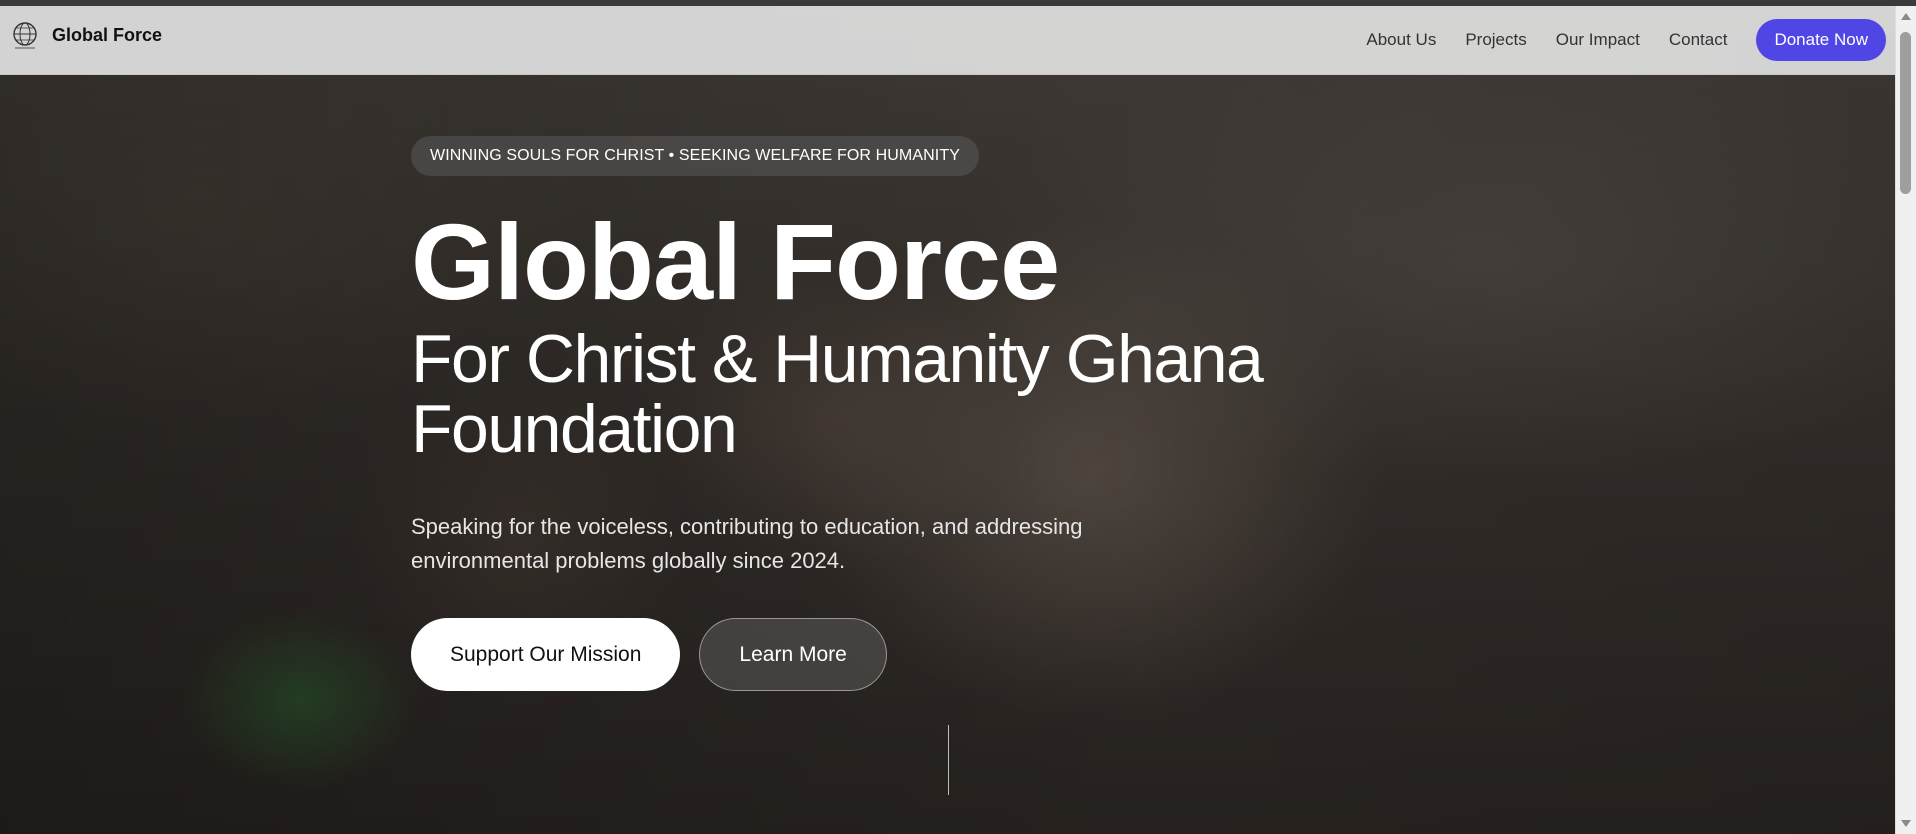 The image size is (1916, 834). I want to click on hero-subtitle: For Christ & Humanity Ghana Foundation, so click(837, 394).